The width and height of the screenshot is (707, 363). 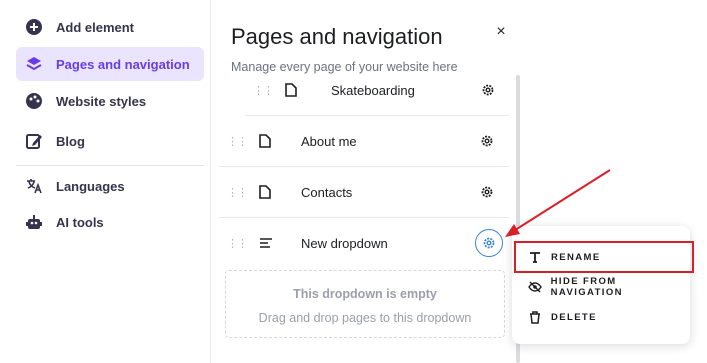 I want to click on edit-icon, so click(x=34, y=141).